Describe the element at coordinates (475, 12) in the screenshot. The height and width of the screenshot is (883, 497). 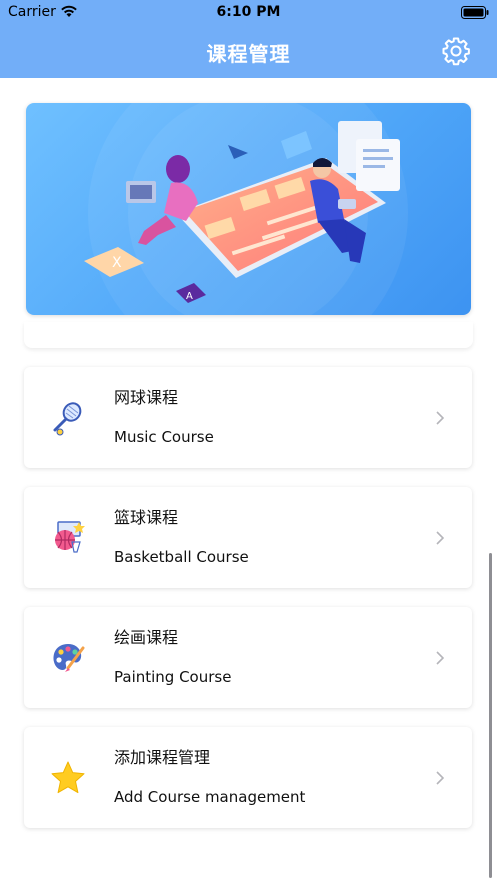
I see `battery-icon` at that location.